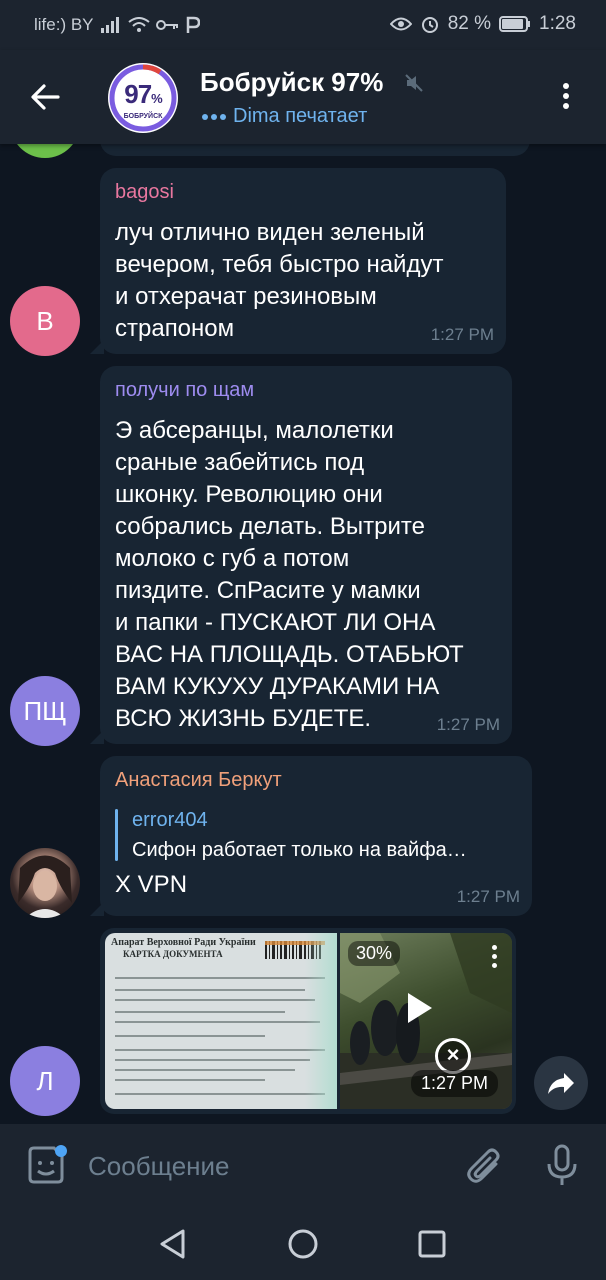 This screenshot has height=1280, width=606. What do you see at coordinates (374, 953) in the screenshot?
I see `download-progress: 30%` at bounding box center [374, 953].